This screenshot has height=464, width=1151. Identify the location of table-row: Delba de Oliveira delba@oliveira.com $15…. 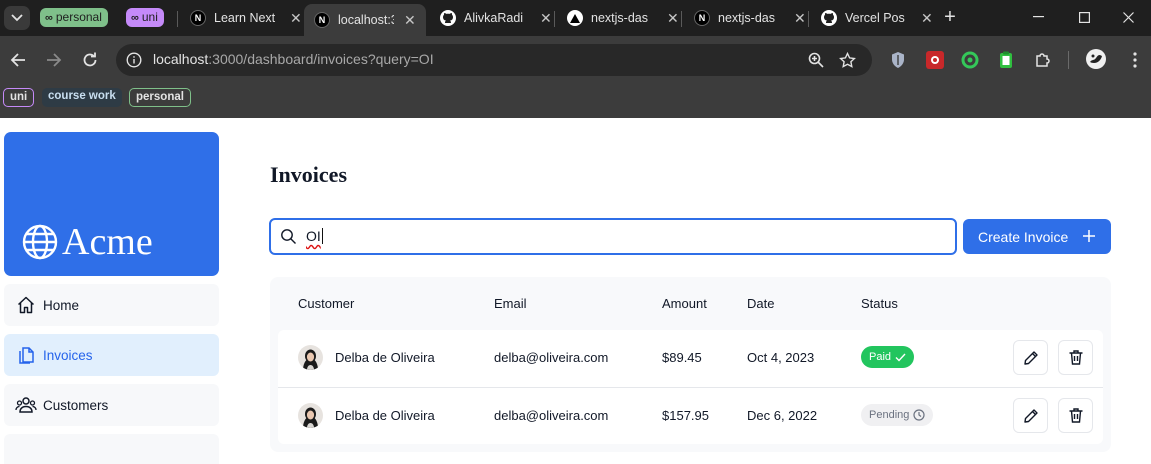
(690, 415).